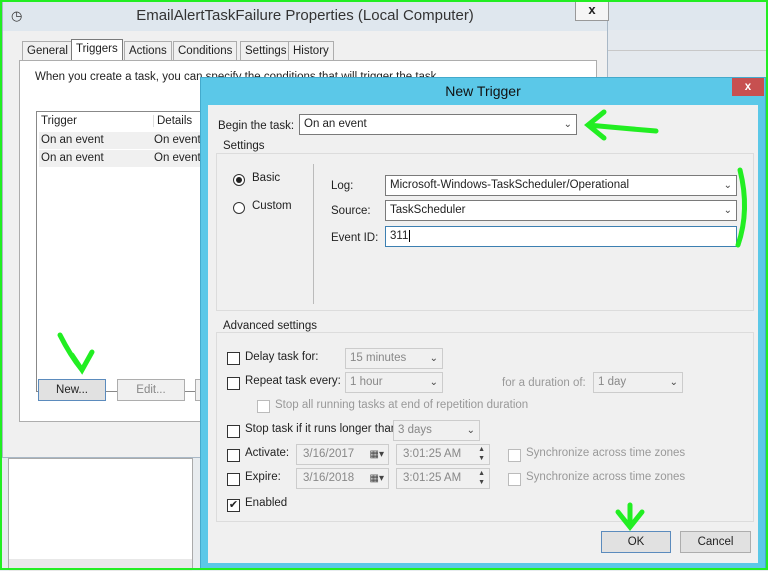  Describe the element at coordinates (621, 125) in the screenshot. I see `arrow-annotation-begin` at that location.